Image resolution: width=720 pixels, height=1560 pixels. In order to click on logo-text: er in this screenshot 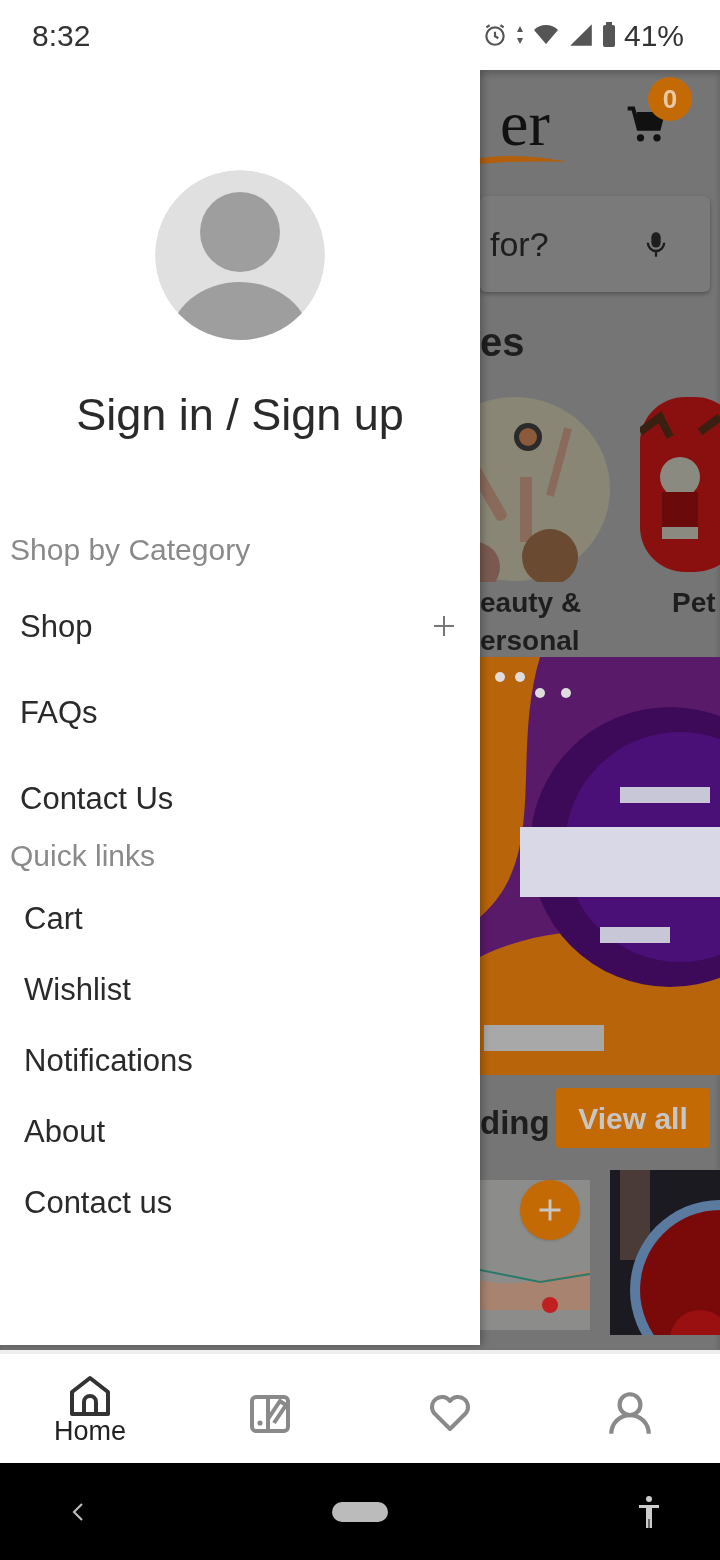, I will do `click(525, 124)`.